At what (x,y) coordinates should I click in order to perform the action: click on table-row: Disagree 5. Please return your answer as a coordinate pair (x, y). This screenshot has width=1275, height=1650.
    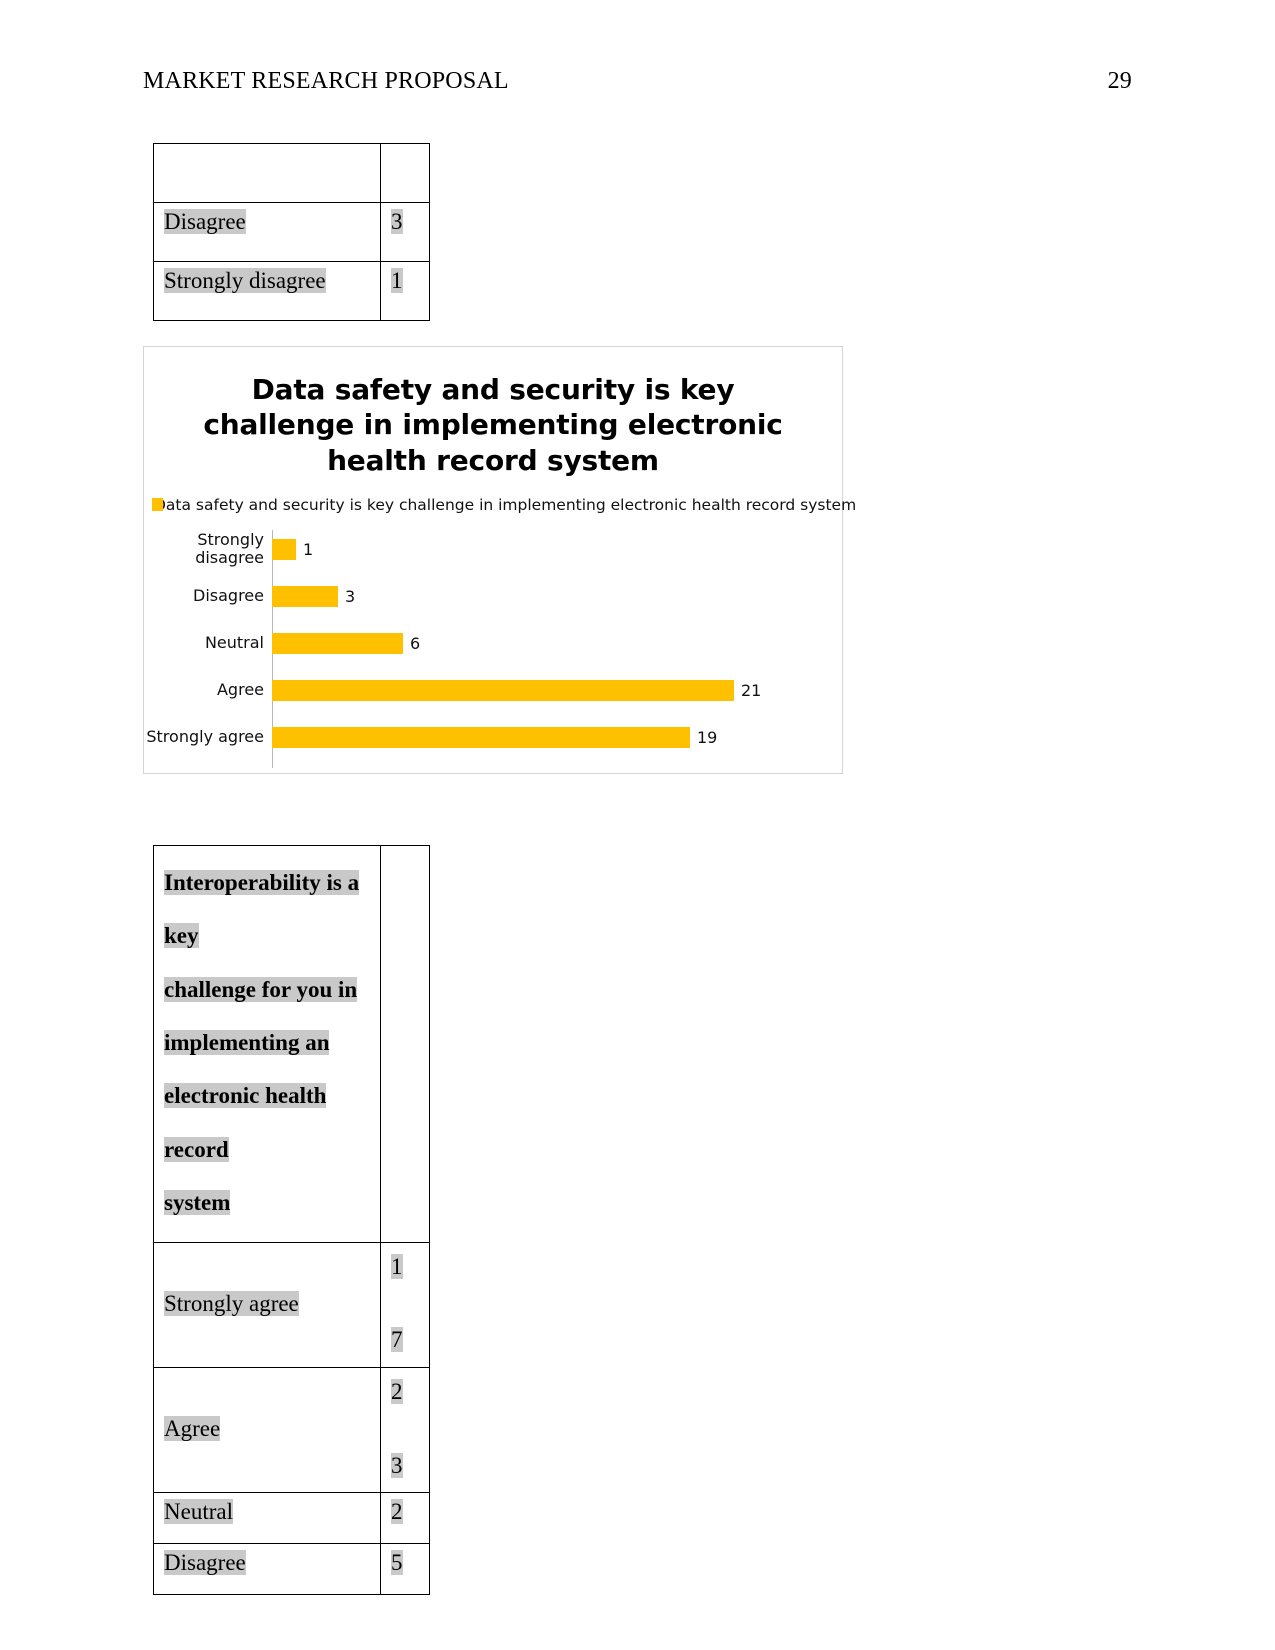
    Looking at the image, I should click on (291, 1569).